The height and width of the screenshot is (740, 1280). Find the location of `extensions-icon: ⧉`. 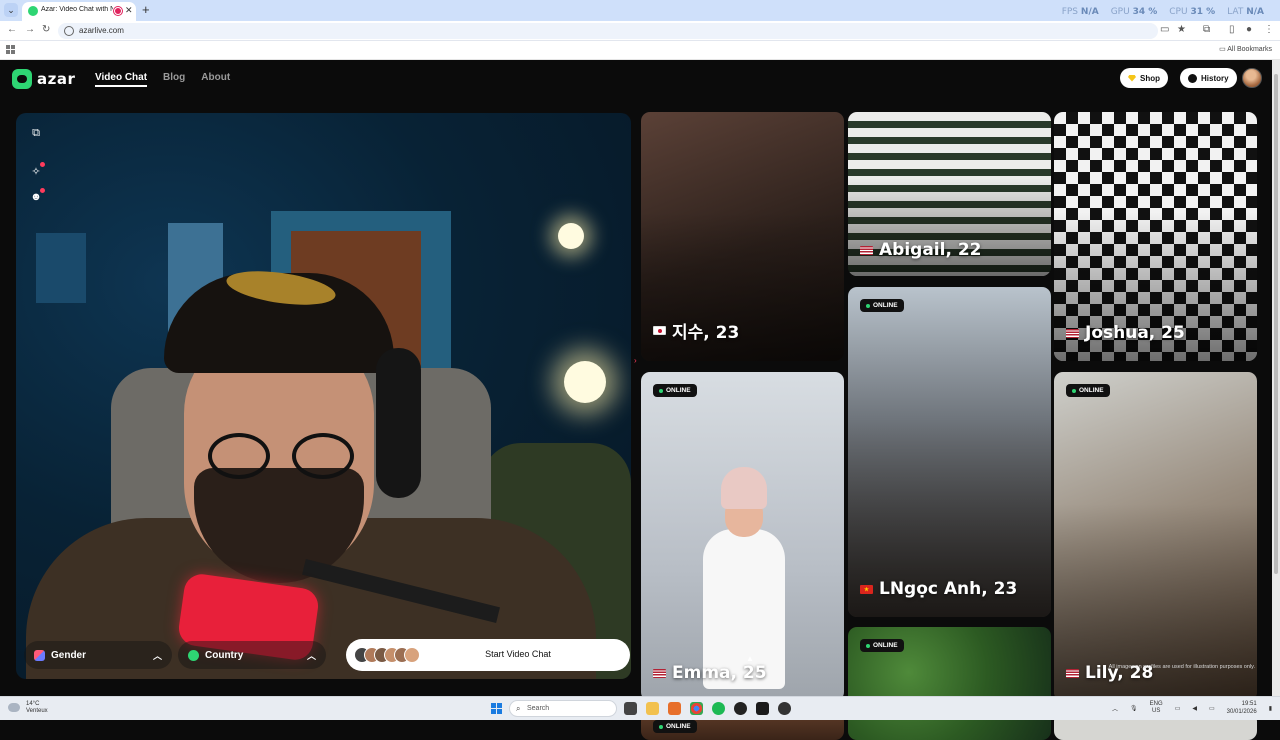

extensions-icon: ⧉ is located at coordinates (1206, 29).